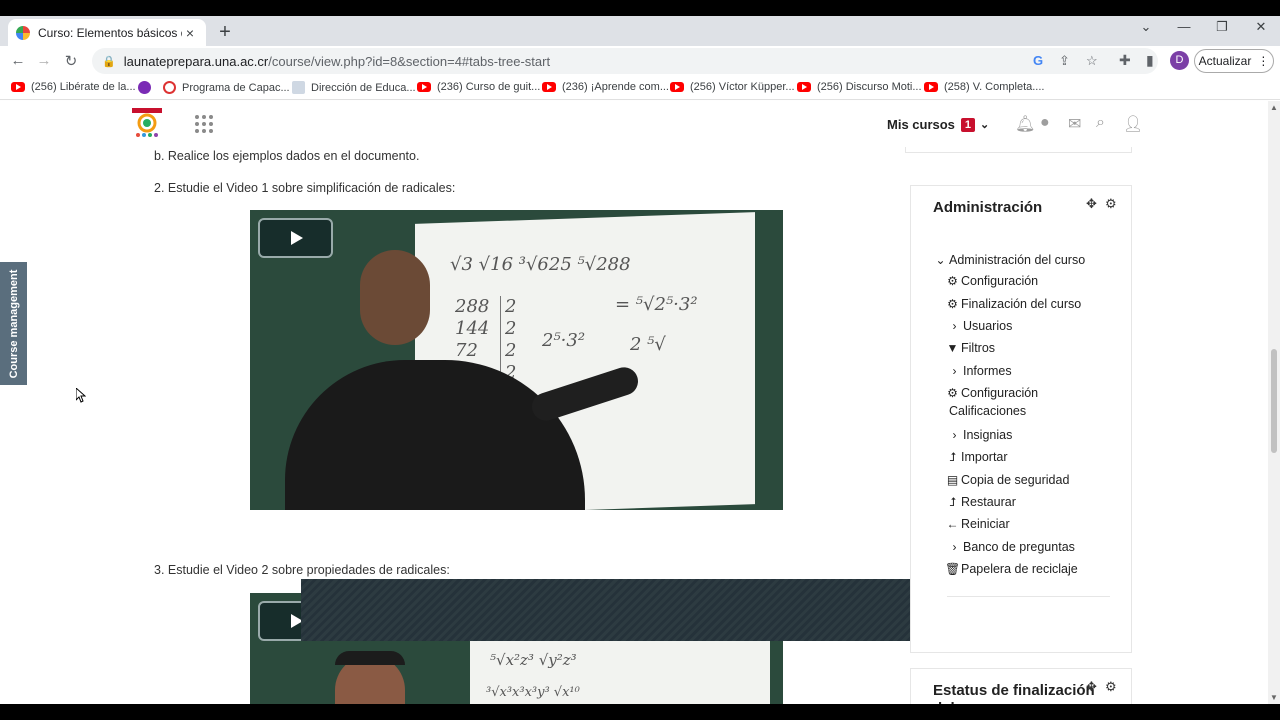  I want to click on apps-grid-icon, so click(204, 124).